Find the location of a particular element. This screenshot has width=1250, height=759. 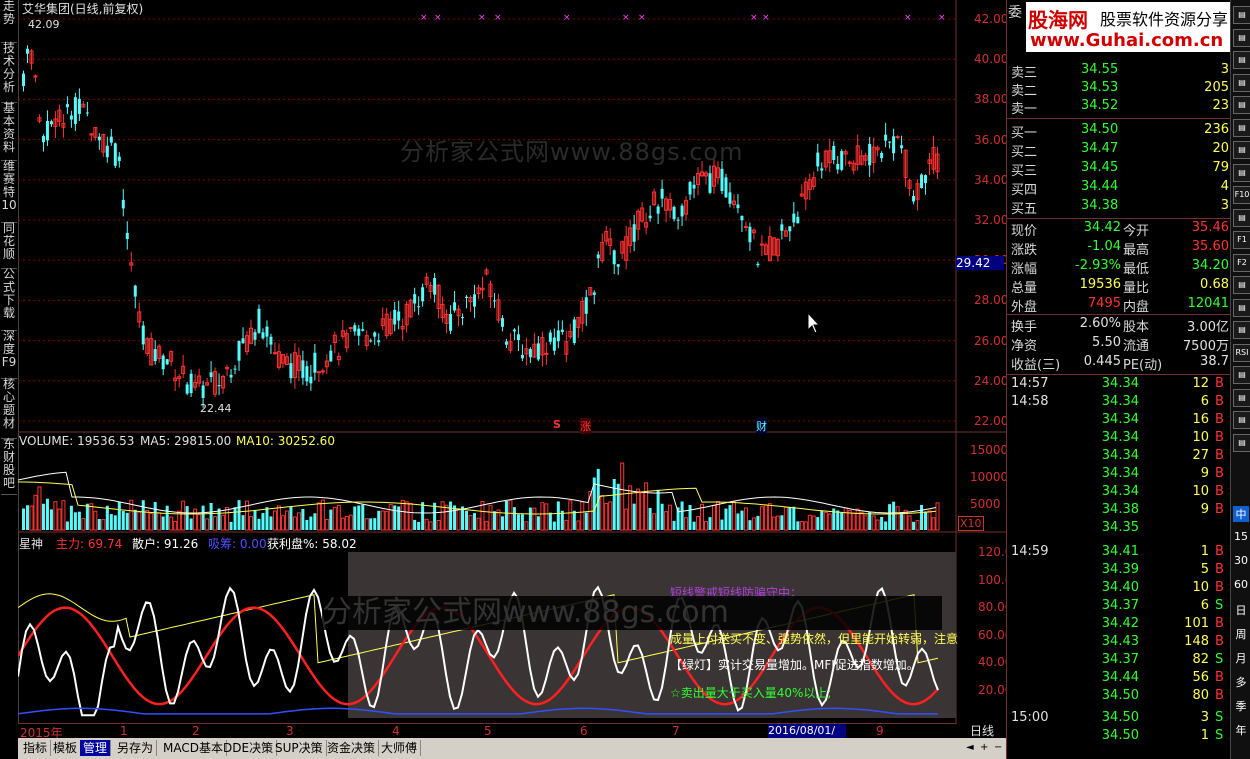

bottom-tab-4: MACD基本 is located at coordinates (193, 748).